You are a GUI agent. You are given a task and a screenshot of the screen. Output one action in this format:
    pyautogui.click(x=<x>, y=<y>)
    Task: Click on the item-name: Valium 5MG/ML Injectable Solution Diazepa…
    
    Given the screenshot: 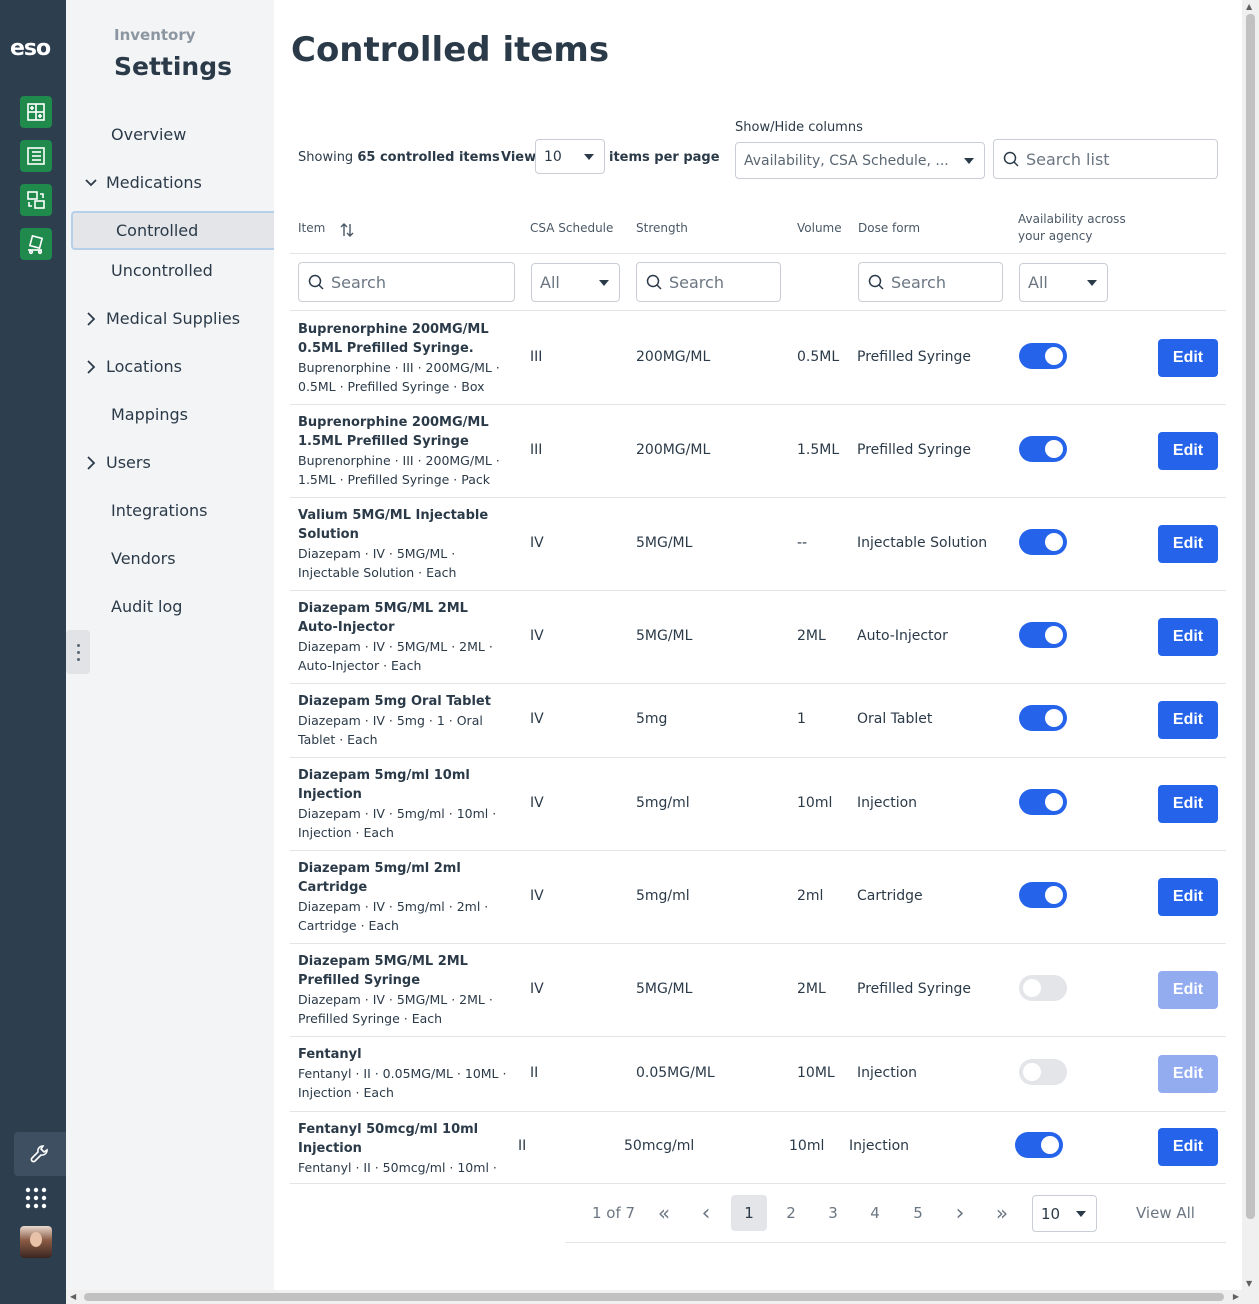 What is the action you would take?
    pyautogui.click(x=404, y=544)
    